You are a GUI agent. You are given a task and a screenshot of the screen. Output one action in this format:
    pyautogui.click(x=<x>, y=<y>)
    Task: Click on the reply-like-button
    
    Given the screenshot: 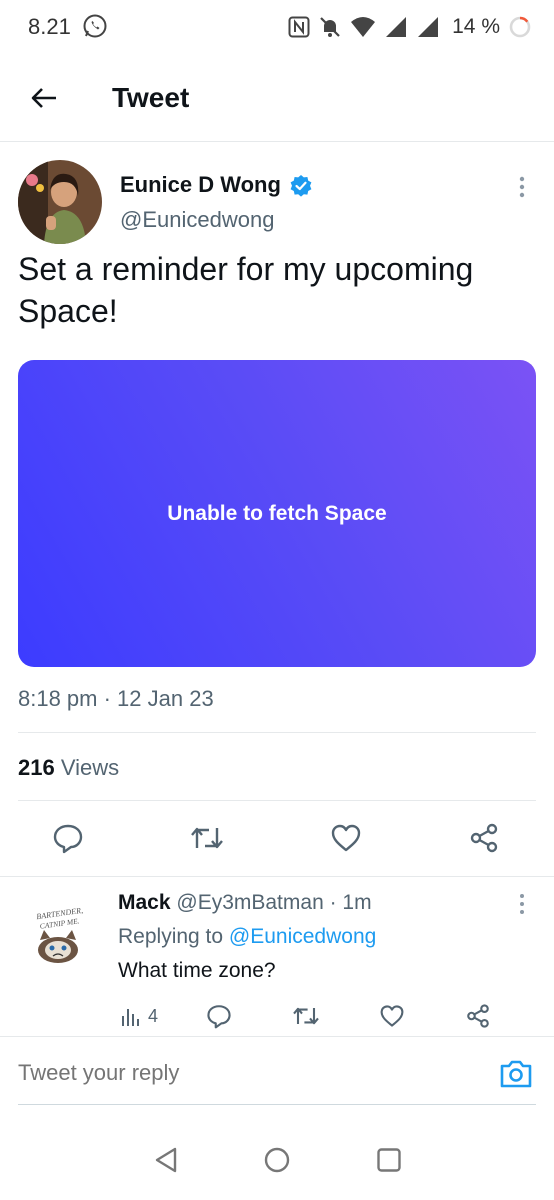 What is the action you would take?
    pyautogui.click(x=392, y=1016)
    